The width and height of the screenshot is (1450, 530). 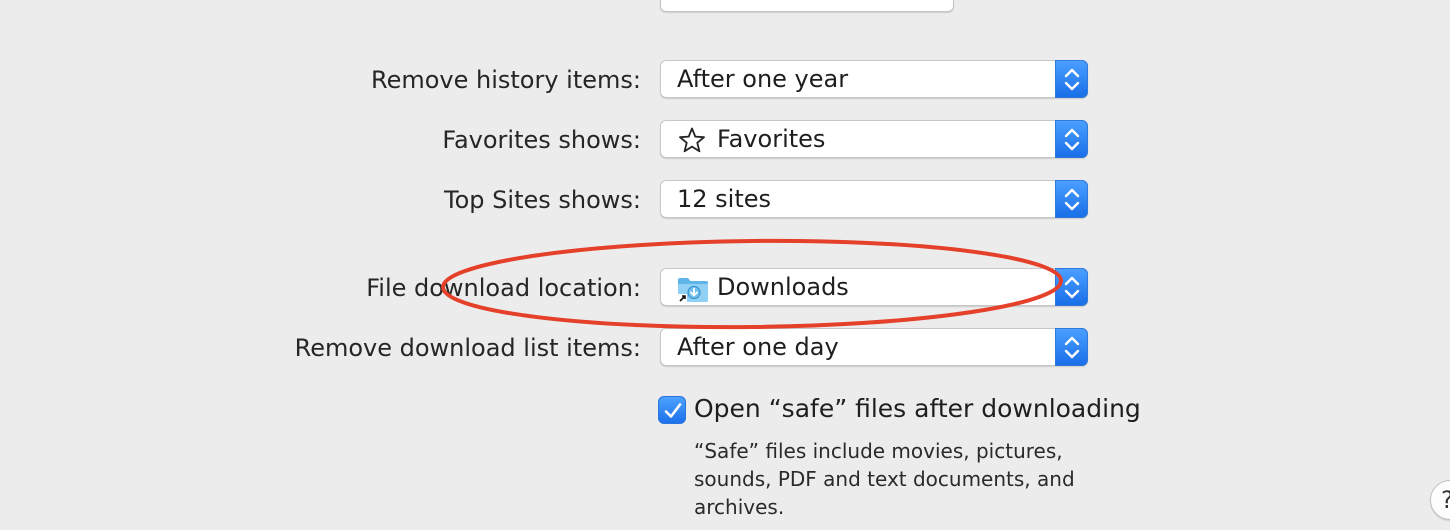 What do you see at coordinates (724, 199) in the screenshot?
I see `top-sites-shows-value: 12 sites` at bounding box center [724, 199].